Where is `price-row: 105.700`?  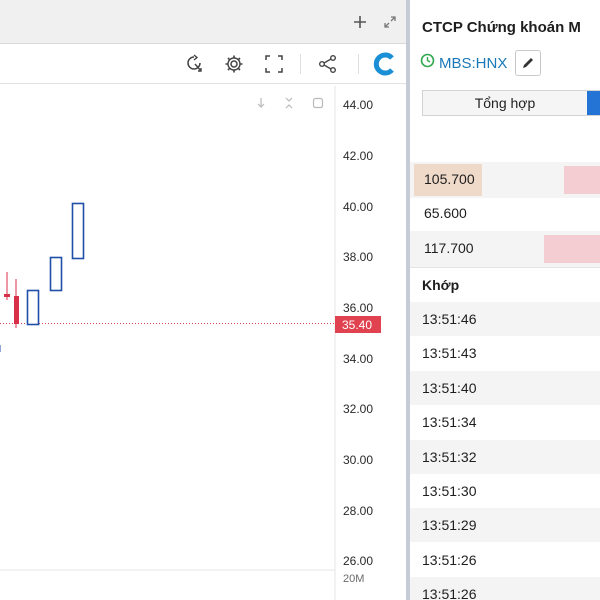
price-row: 105.700 is located at coordinates (505, 180).